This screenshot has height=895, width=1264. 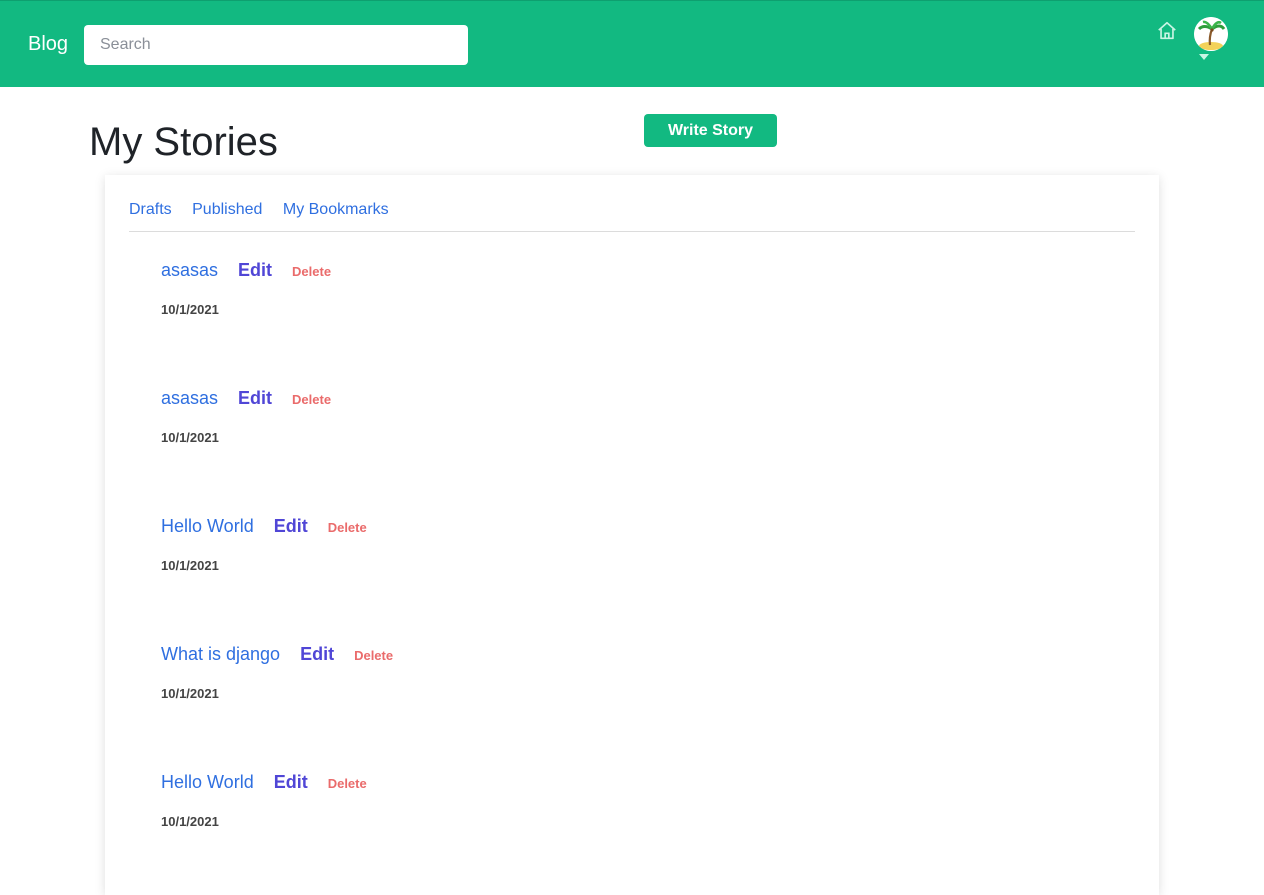 I want to click on home-icon, so click(x=1167, y=31).